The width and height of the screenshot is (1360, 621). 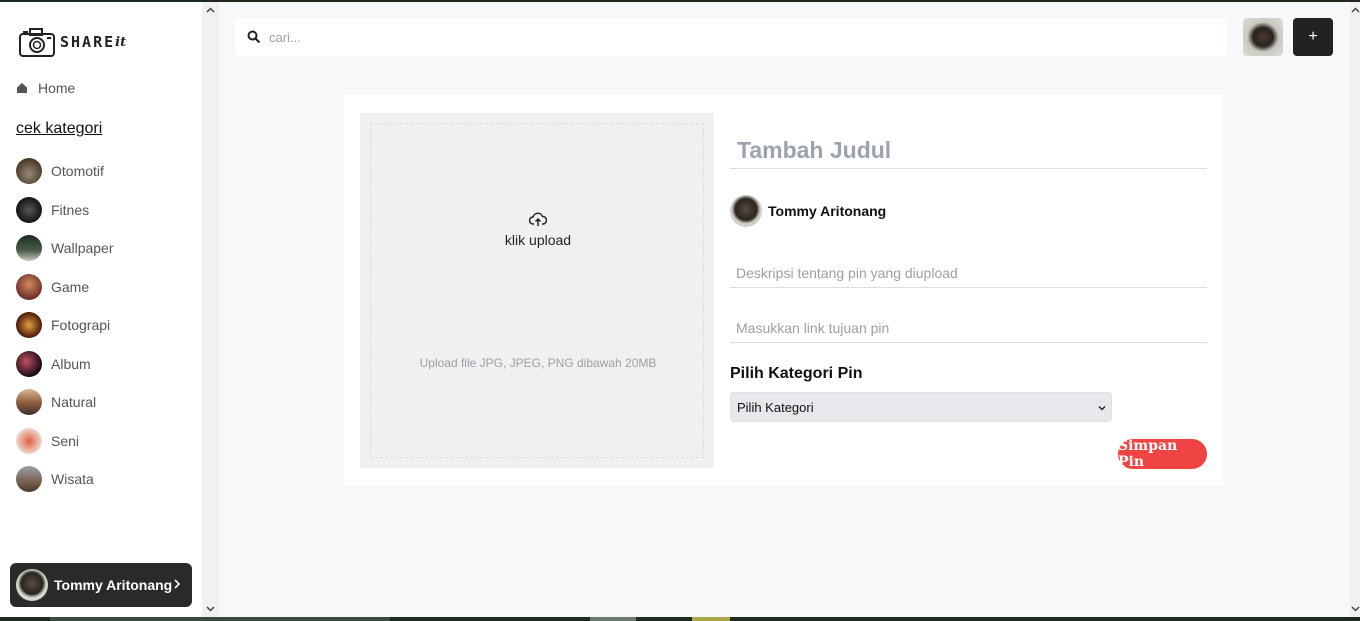 I want to click on category-label: Seni, so click(x=65, y=440).